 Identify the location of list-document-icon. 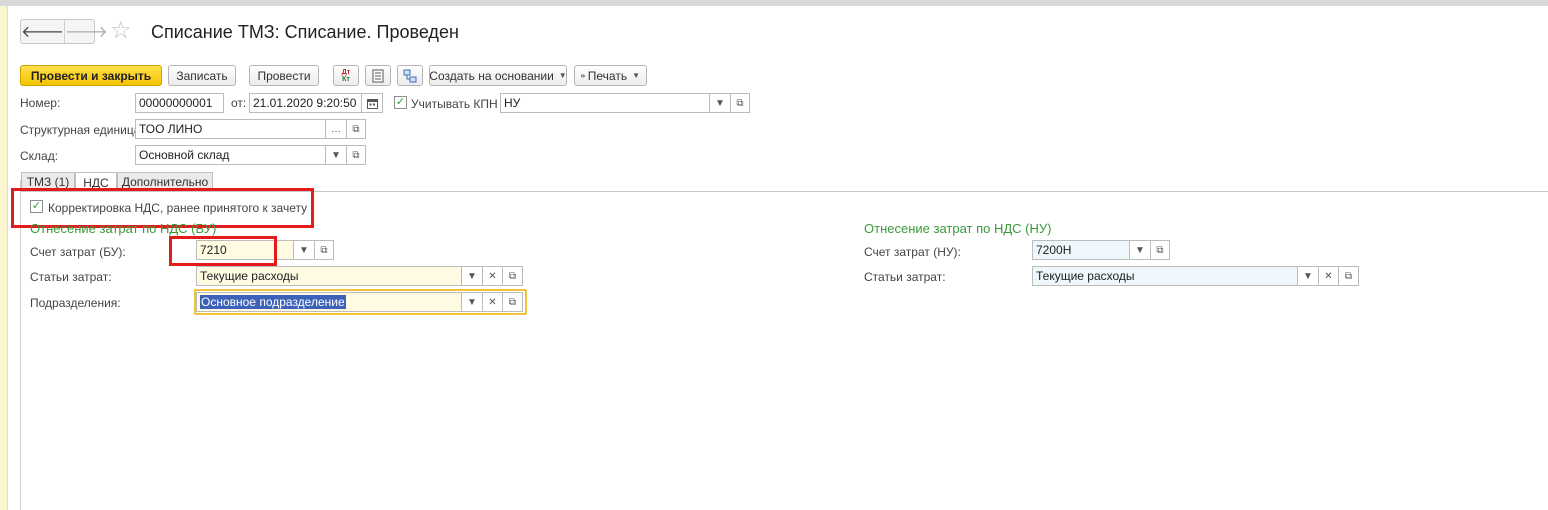
(378, 75).